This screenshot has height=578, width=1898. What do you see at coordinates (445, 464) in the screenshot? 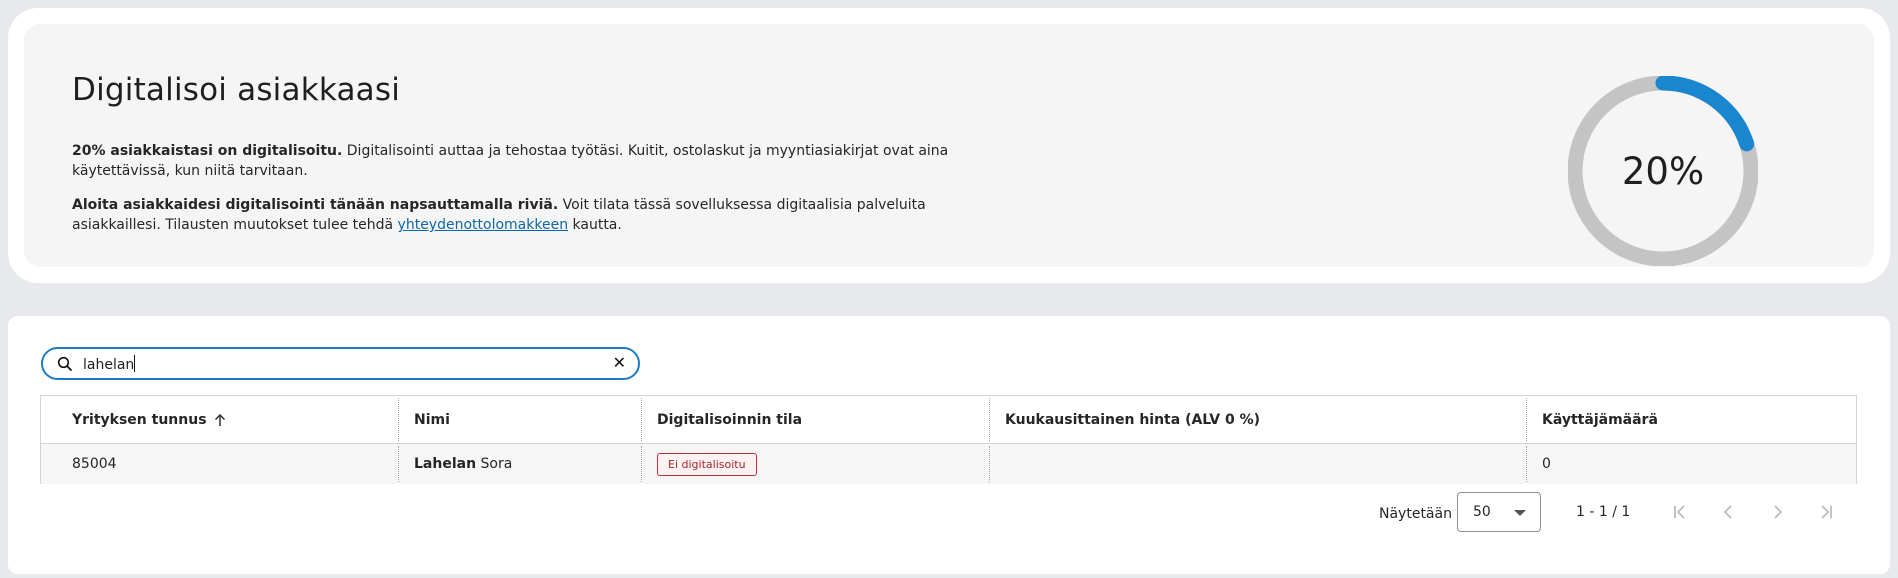
I see `search-match: Lahelan` at bounding box center [445, 464].